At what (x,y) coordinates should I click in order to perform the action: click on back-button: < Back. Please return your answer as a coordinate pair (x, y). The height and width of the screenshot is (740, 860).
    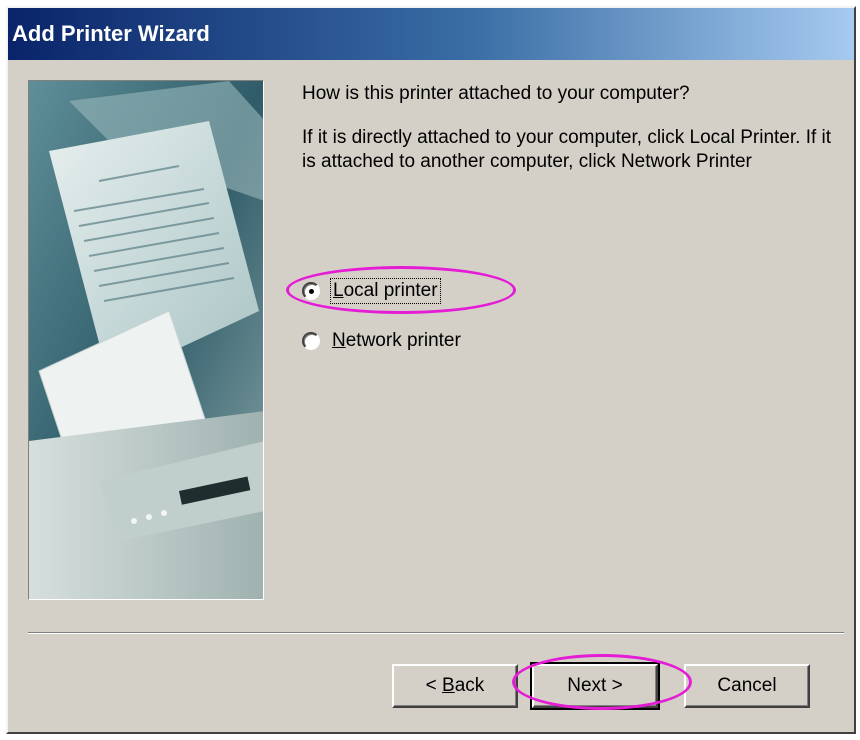
    Looking at the image, I should click on (455, 686).